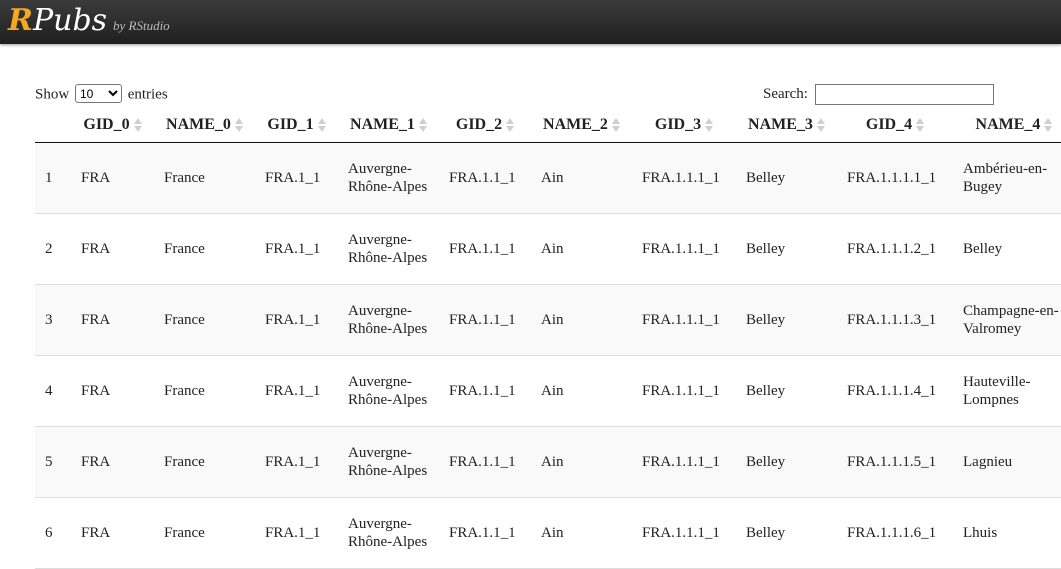 The image size is (1061, 569). I want to click on table-cell: FRA.1.1.1.4_1, so click(892, 391).